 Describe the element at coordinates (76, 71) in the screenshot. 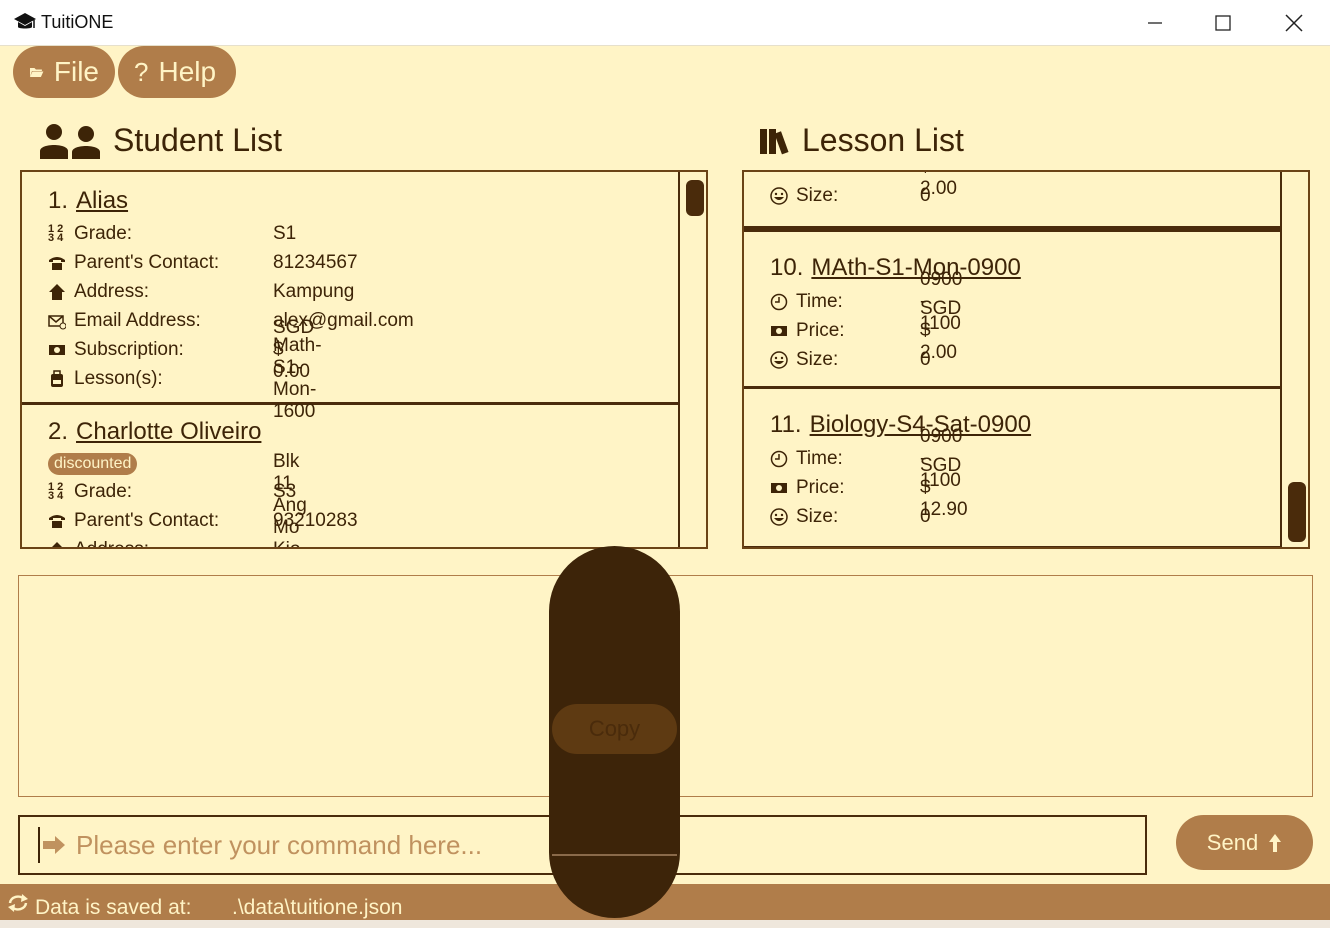

I see `file-menu-label: File` at that location.